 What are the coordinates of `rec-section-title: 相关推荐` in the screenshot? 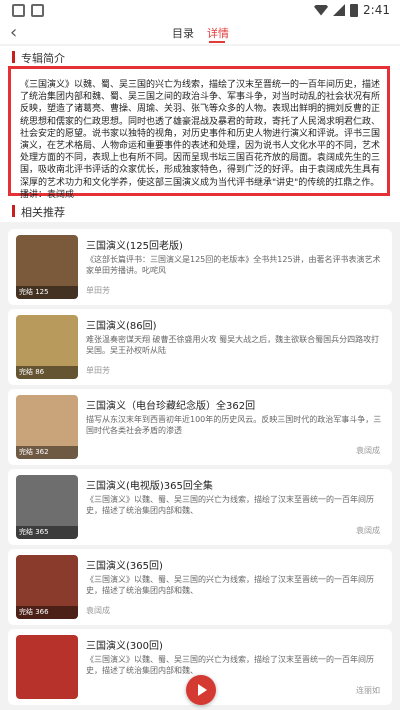 It's located at (43, 212).